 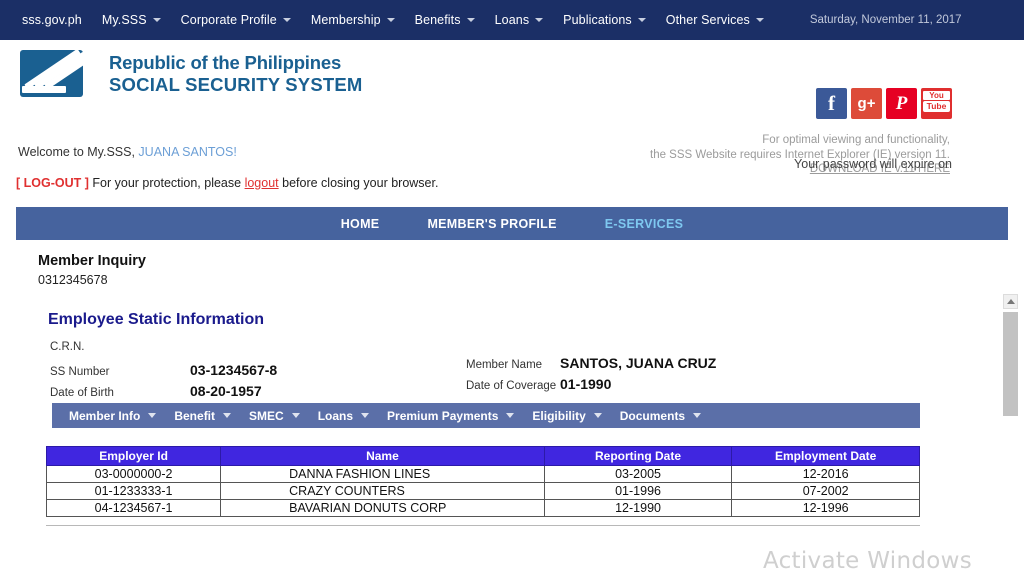 What do you see at coordinates (936, 103) in the screenshot?
I see `youtube-icon: You Tube` at bounding box center [936, 103].